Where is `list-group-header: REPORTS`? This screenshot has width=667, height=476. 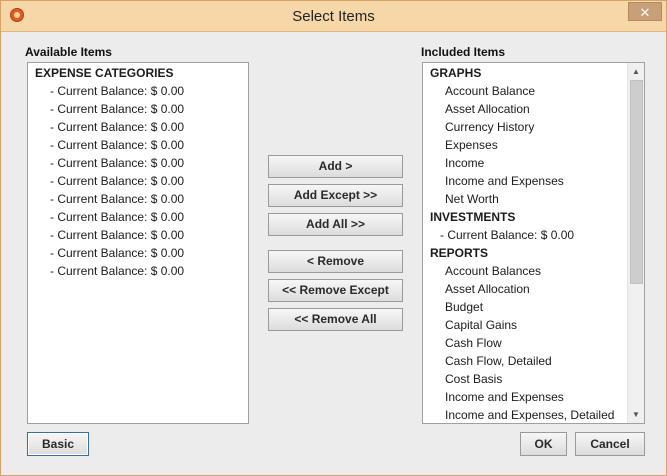 list-group-header: REPORTS is located at coordinates (533, 253).